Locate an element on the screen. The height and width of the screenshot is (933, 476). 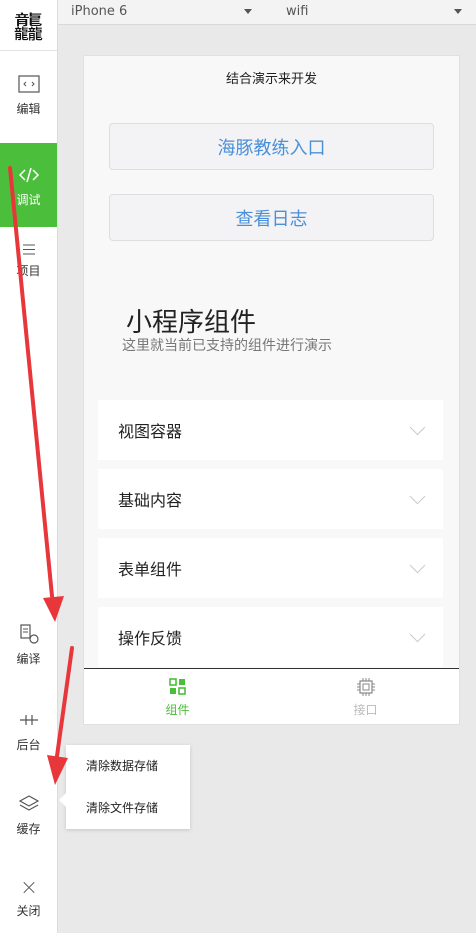
logo-glyph: 龘 is located at coordinates (28, 28).